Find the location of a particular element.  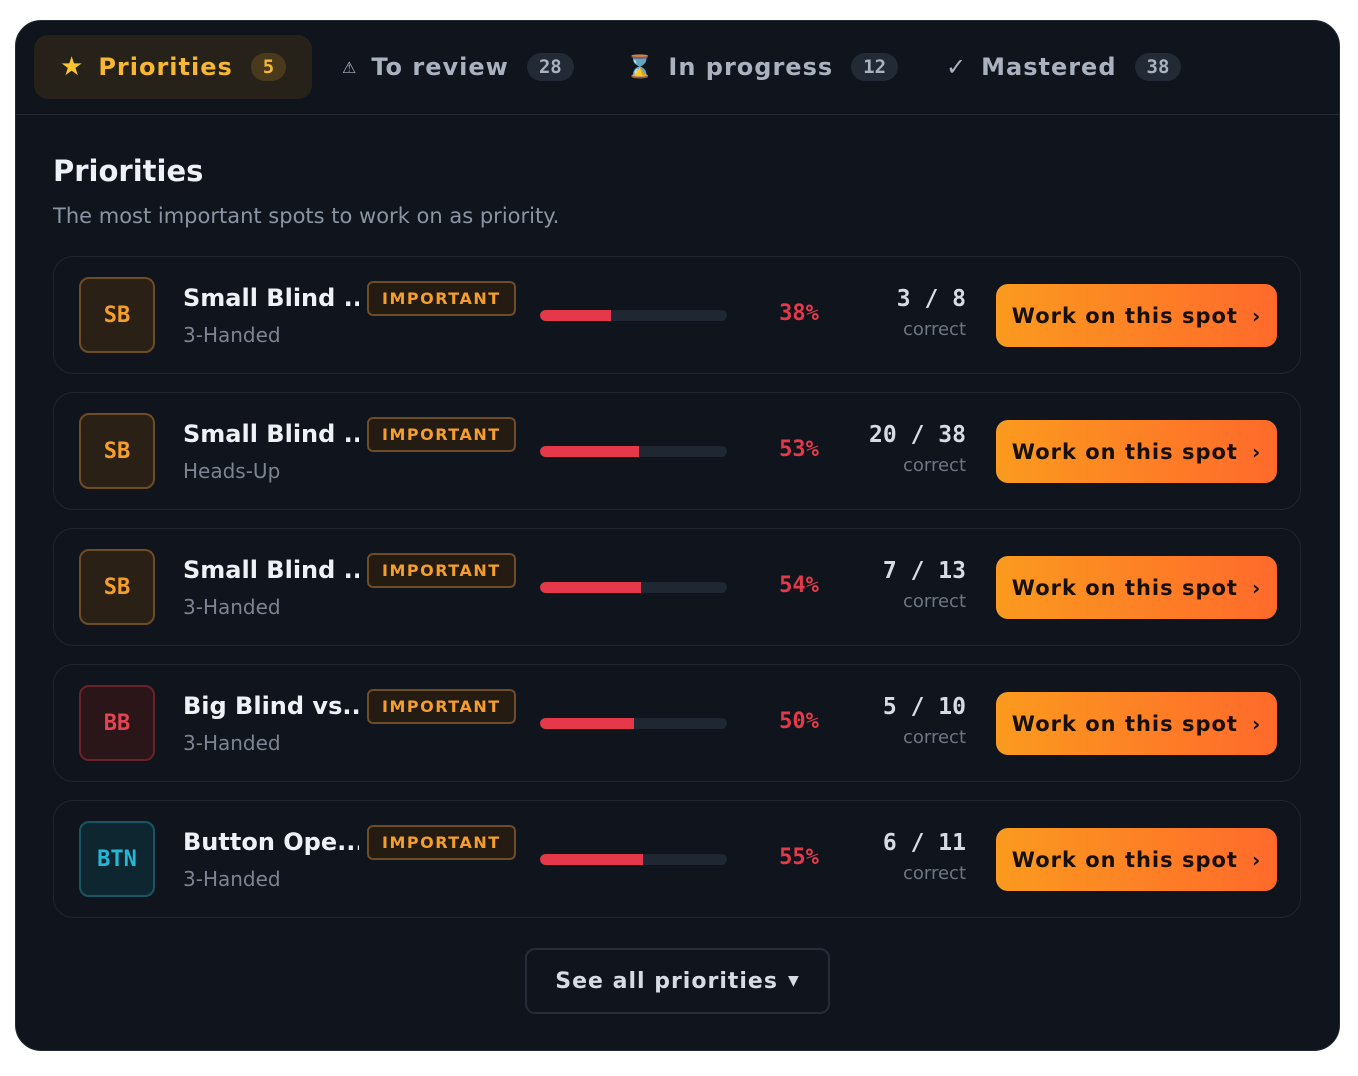

score-correct: 20 is located at coordinates (883, 435).